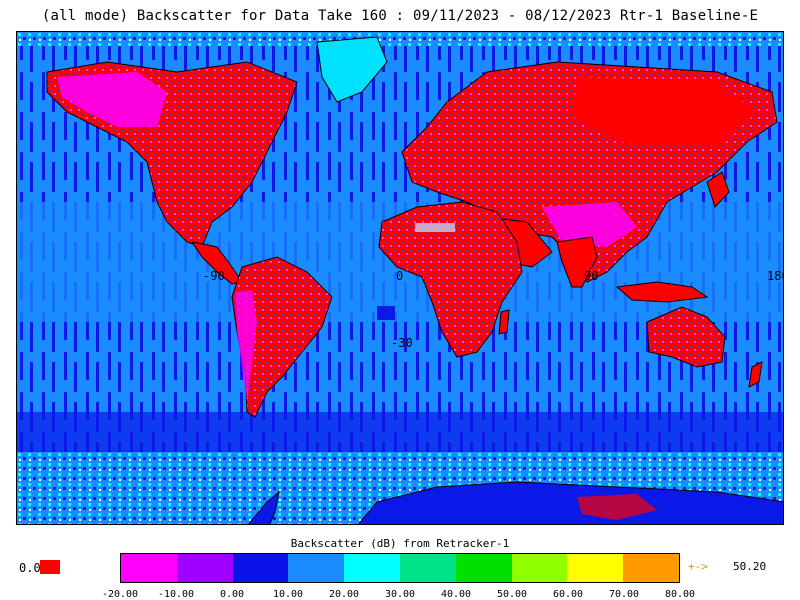  What do you see at coordinates (386, 313) in the screenshot?
I see `gulf-of-guinea-patch` at bounding box center [386, 313].